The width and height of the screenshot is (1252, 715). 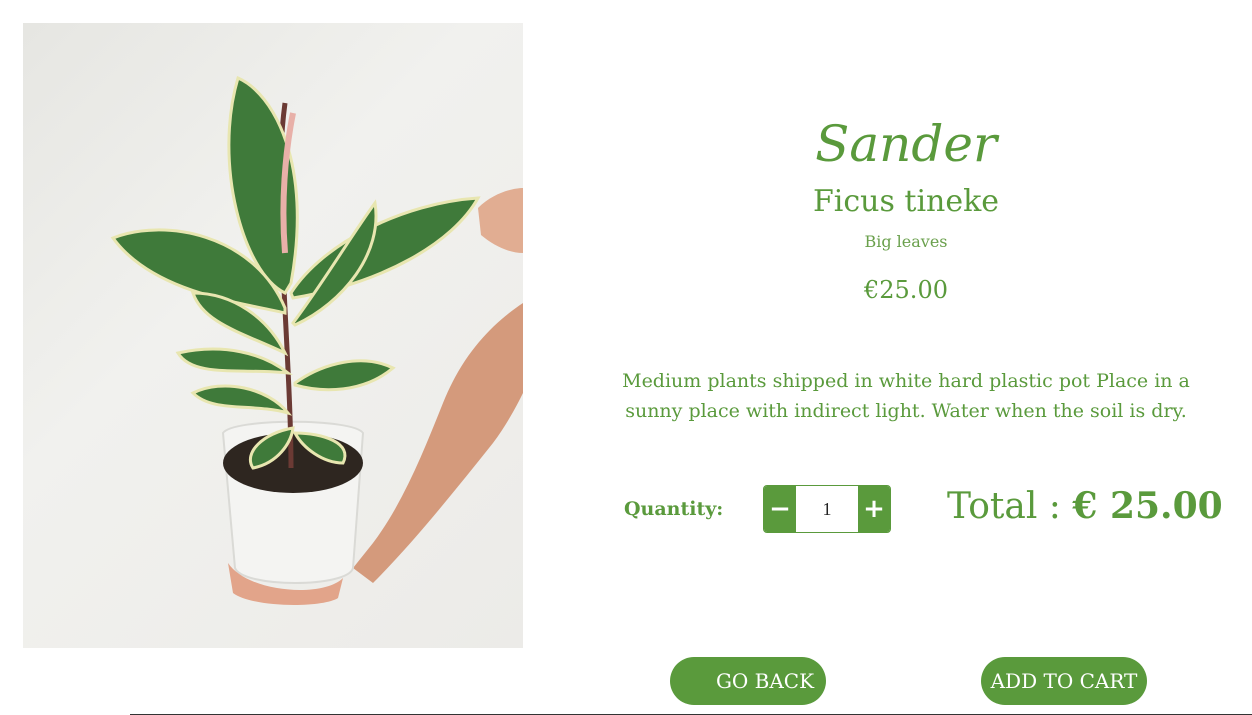 What do you see at coordinates (906, 290) in the screenshot?
I see `product-price: €25.00` at bounding box center [906, 290].